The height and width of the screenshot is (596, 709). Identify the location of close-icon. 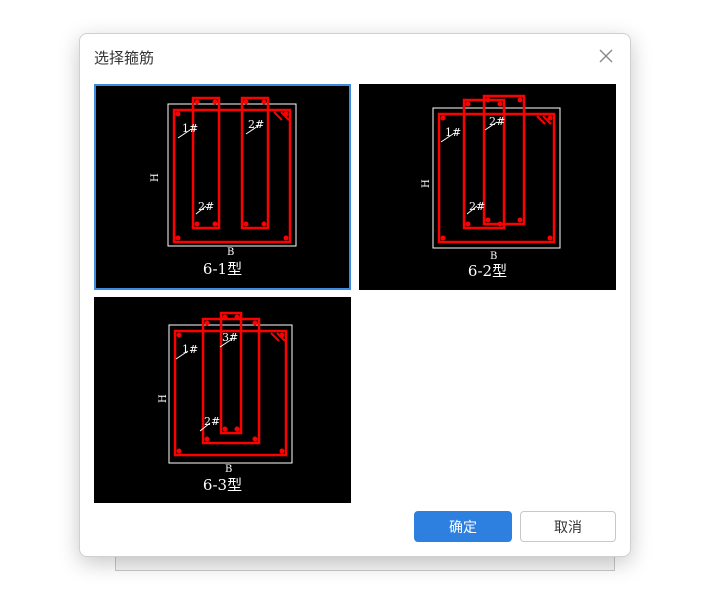
(606, 56).